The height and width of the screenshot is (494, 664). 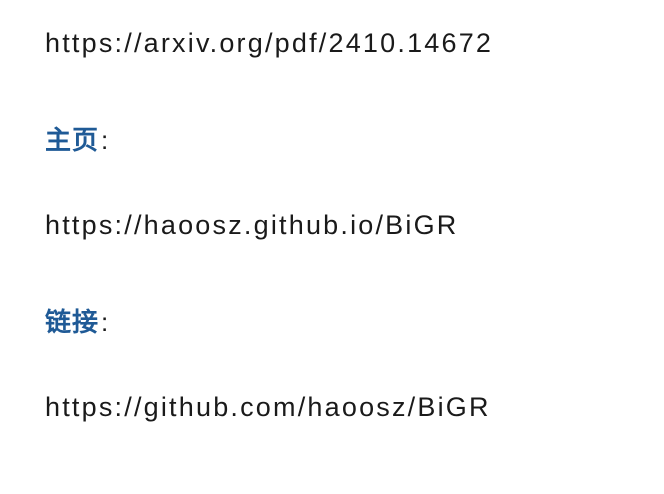 I want to click on link-heading: 链接:, so click(x=77, y=320).